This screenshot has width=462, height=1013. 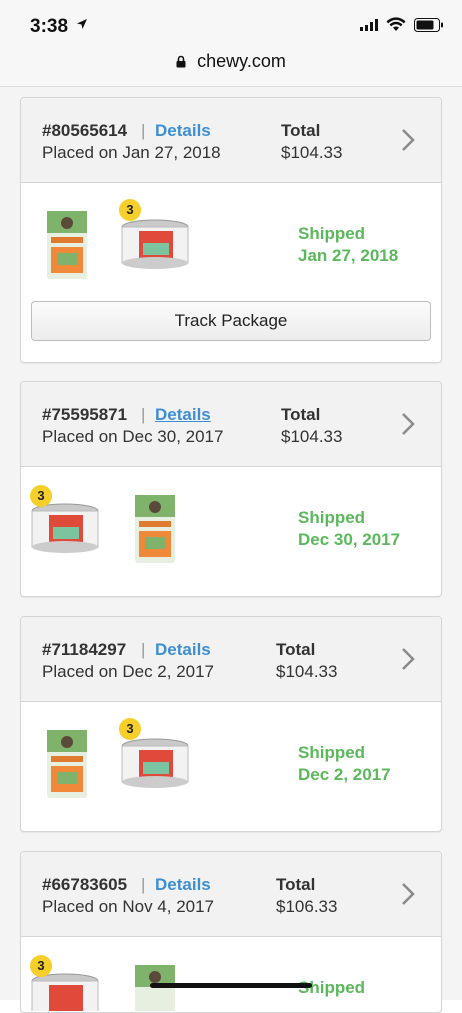 I want to click on shipped-date: Dec 30, 2017, so click(x=349, y=539).